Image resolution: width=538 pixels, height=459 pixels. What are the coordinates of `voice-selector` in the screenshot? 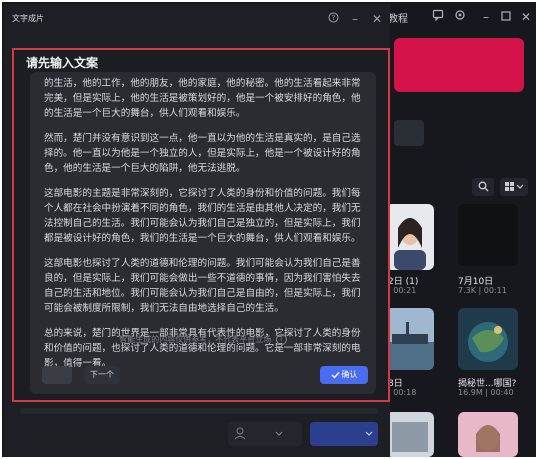 It's located at (265, 434).